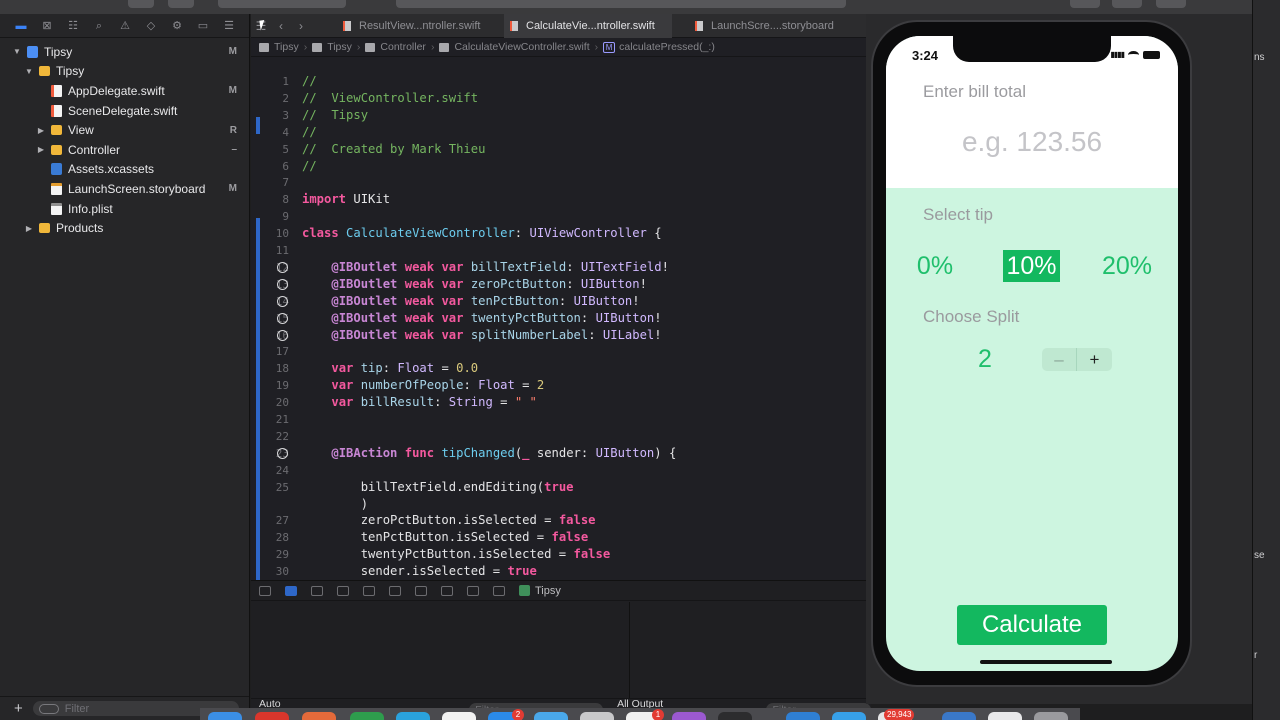  What do you see at coordinates (301, 26) in the screenshot?
I see `forward-chevron-icon: ›` at bounding box center [301, 26].